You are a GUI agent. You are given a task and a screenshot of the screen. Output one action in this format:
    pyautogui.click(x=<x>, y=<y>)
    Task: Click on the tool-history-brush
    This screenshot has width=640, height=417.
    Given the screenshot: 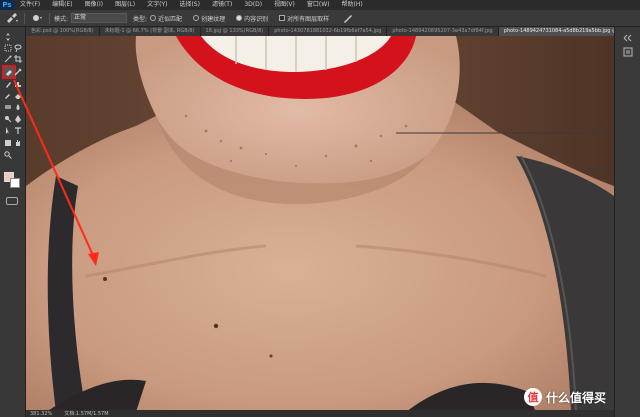 What is the action you would take?
    pyautogui.click(x=8, y=96)
    